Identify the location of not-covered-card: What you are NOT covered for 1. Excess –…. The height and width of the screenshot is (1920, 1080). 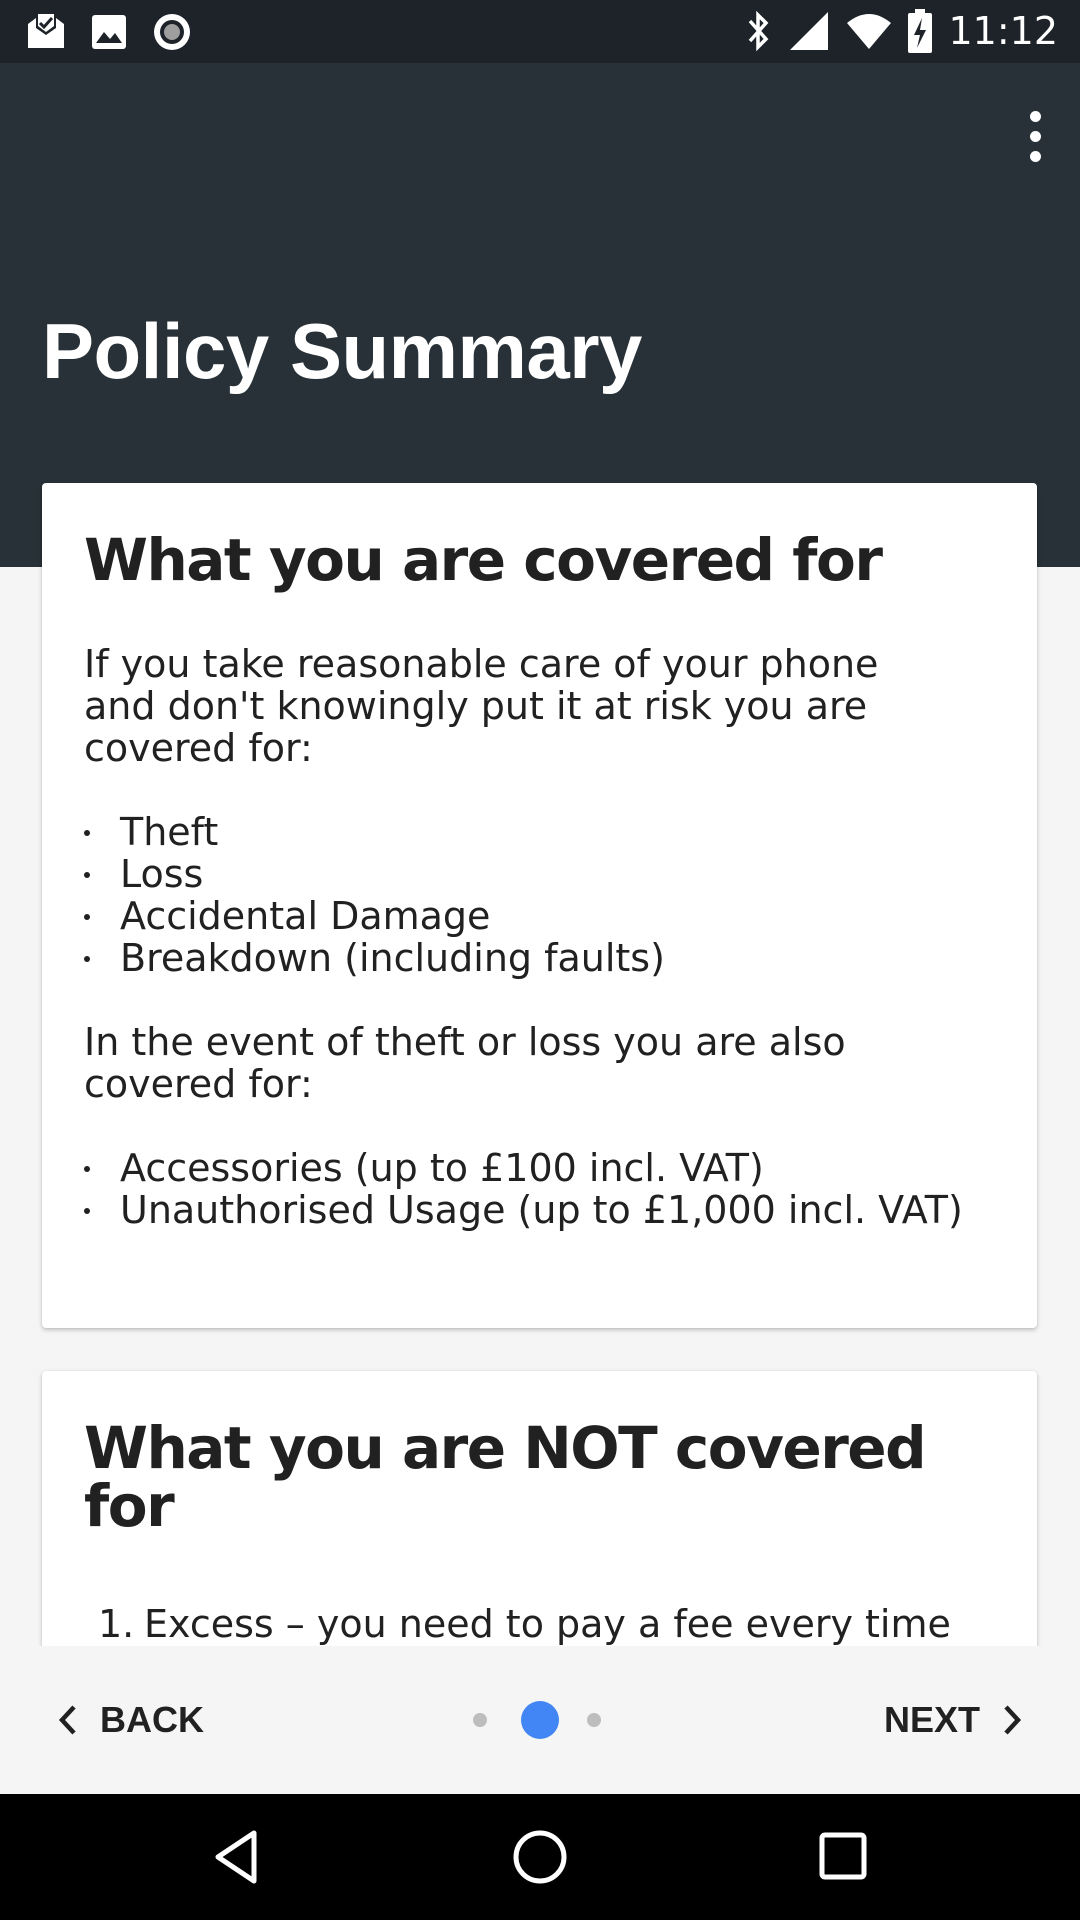
(539, 1508).